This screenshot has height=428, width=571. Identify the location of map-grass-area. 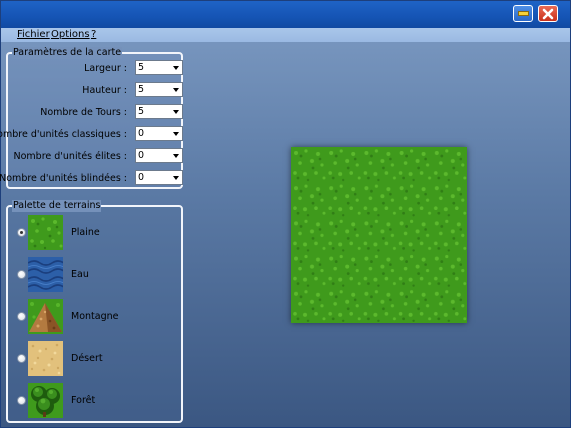
(379, 235).